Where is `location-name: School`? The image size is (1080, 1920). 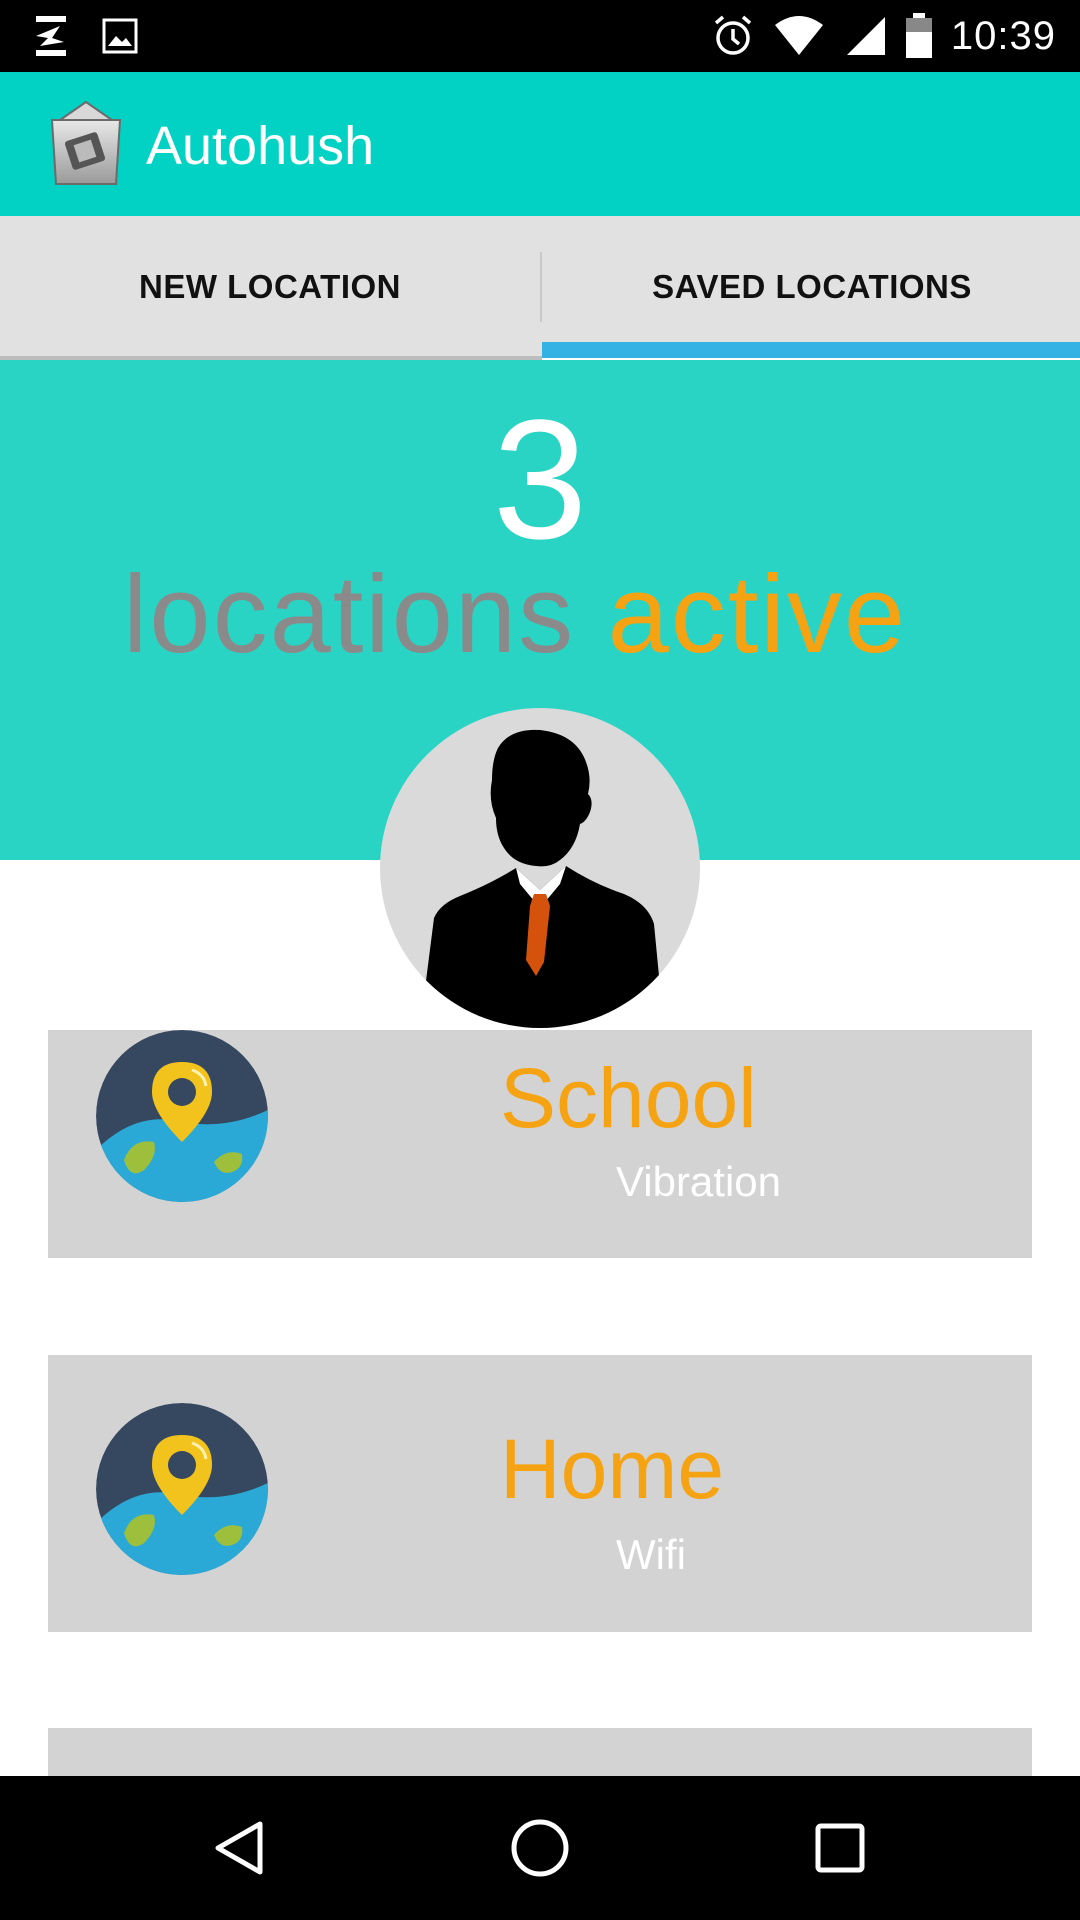
location-name: School is located at coordinates (628, 1098).